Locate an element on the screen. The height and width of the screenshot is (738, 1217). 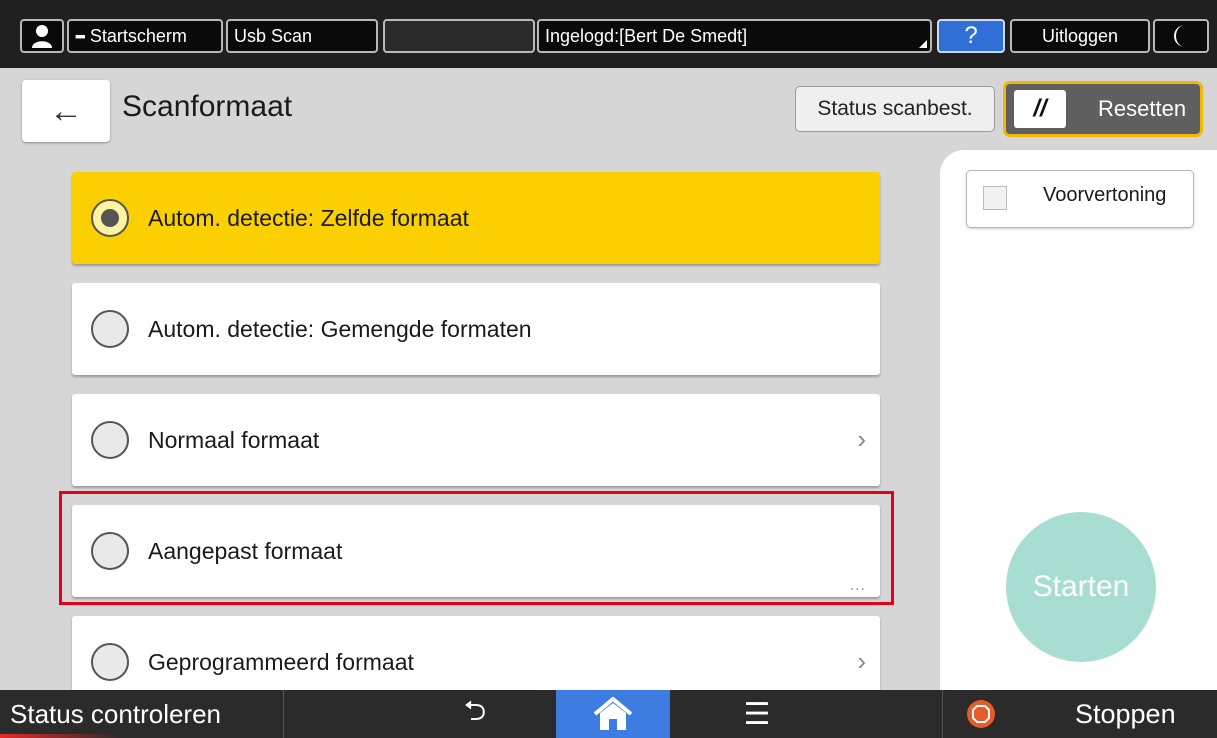
preview-label: Voorvertoning is located at coordinates (1105, 195).